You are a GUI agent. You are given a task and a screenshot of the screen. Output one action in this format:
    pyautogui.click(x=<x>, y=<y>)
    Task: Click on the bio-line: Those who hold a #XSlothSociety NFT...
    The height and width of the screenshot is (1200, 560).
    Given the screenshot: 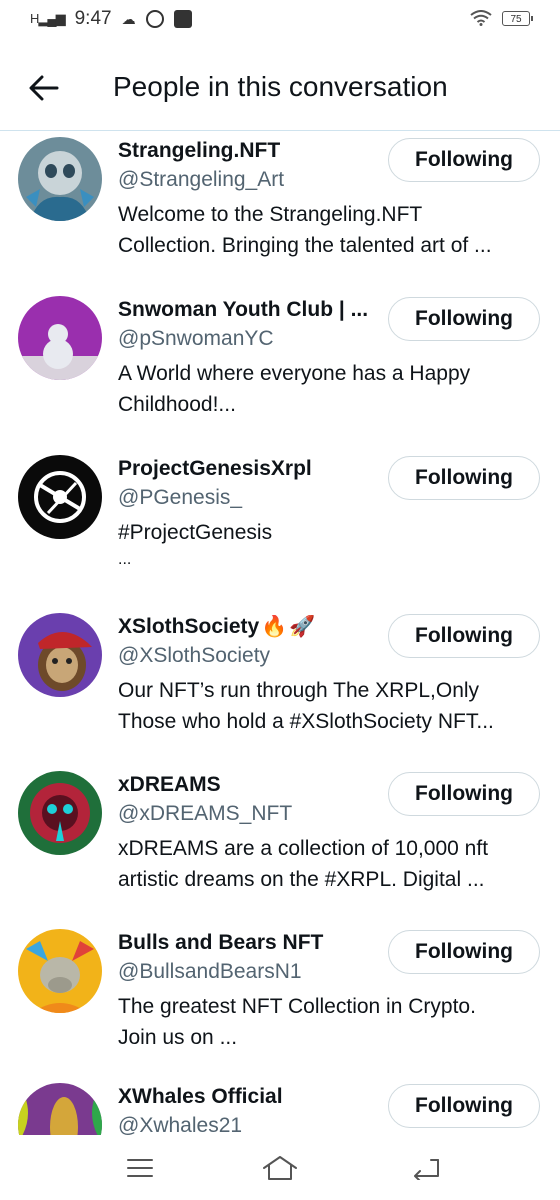 What is the action you would take?
    pyautogui.click(x=306, y=721)
    